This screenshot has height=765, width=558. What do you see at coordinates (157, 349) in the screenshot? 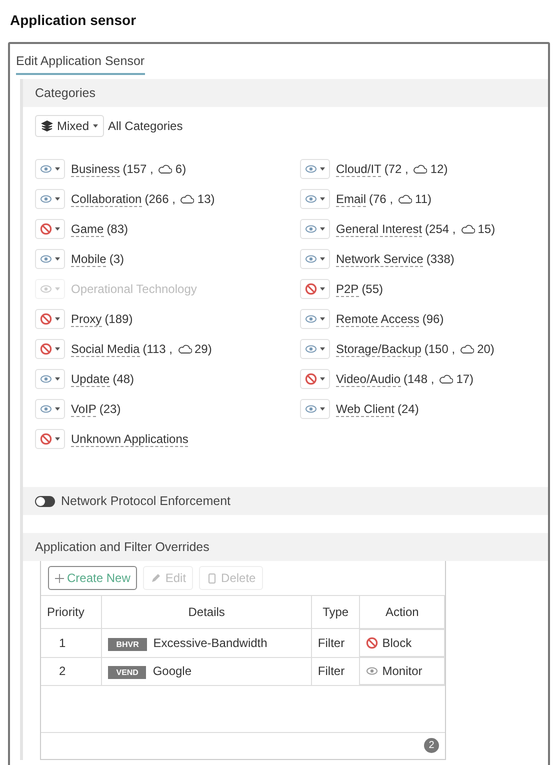
I see `app-count: (113 ,` at bounding box center [157, 349].